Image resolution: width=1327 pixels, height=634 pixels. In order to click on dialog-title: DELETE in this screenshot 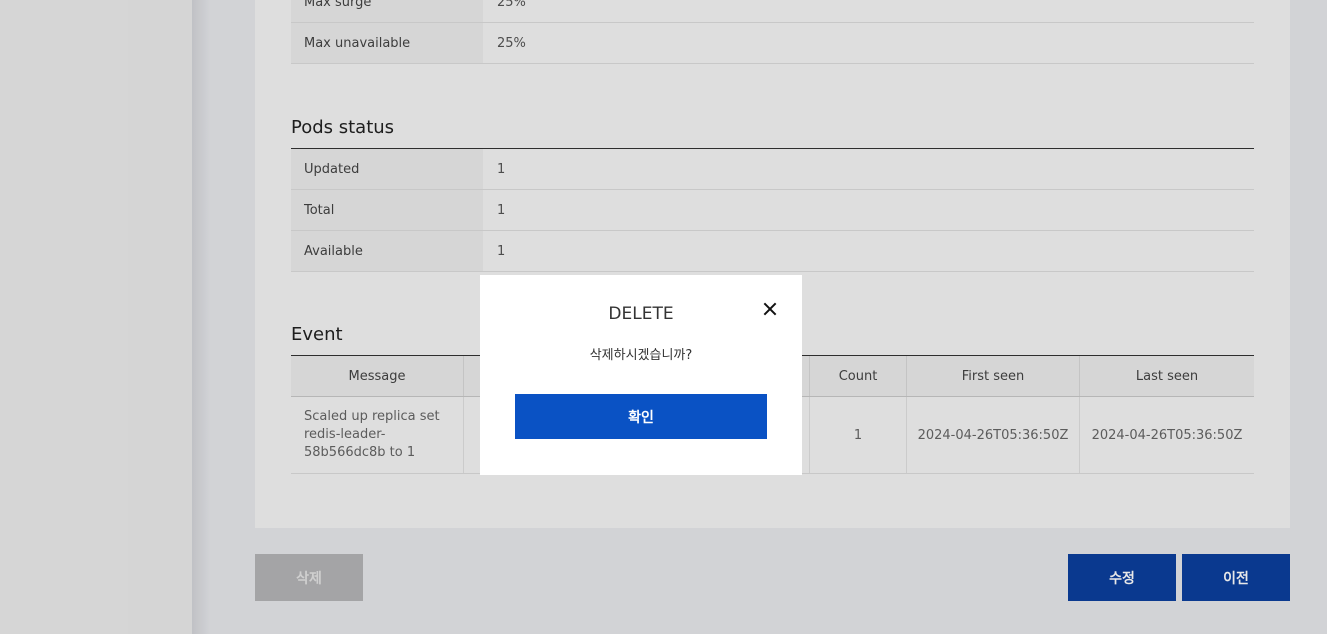, I will do `click(641, 314)`.